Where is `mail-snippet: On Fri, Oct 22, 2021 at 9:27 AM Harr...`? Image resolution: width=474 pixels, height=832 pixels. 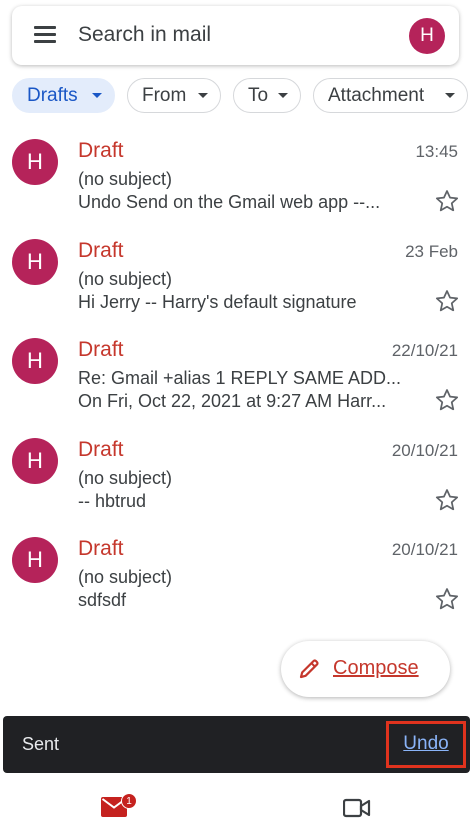 mail-snippet: On Fri, Oct 22, 2021 at 9:27 AM Harr... is located at coordinates (232, 401).